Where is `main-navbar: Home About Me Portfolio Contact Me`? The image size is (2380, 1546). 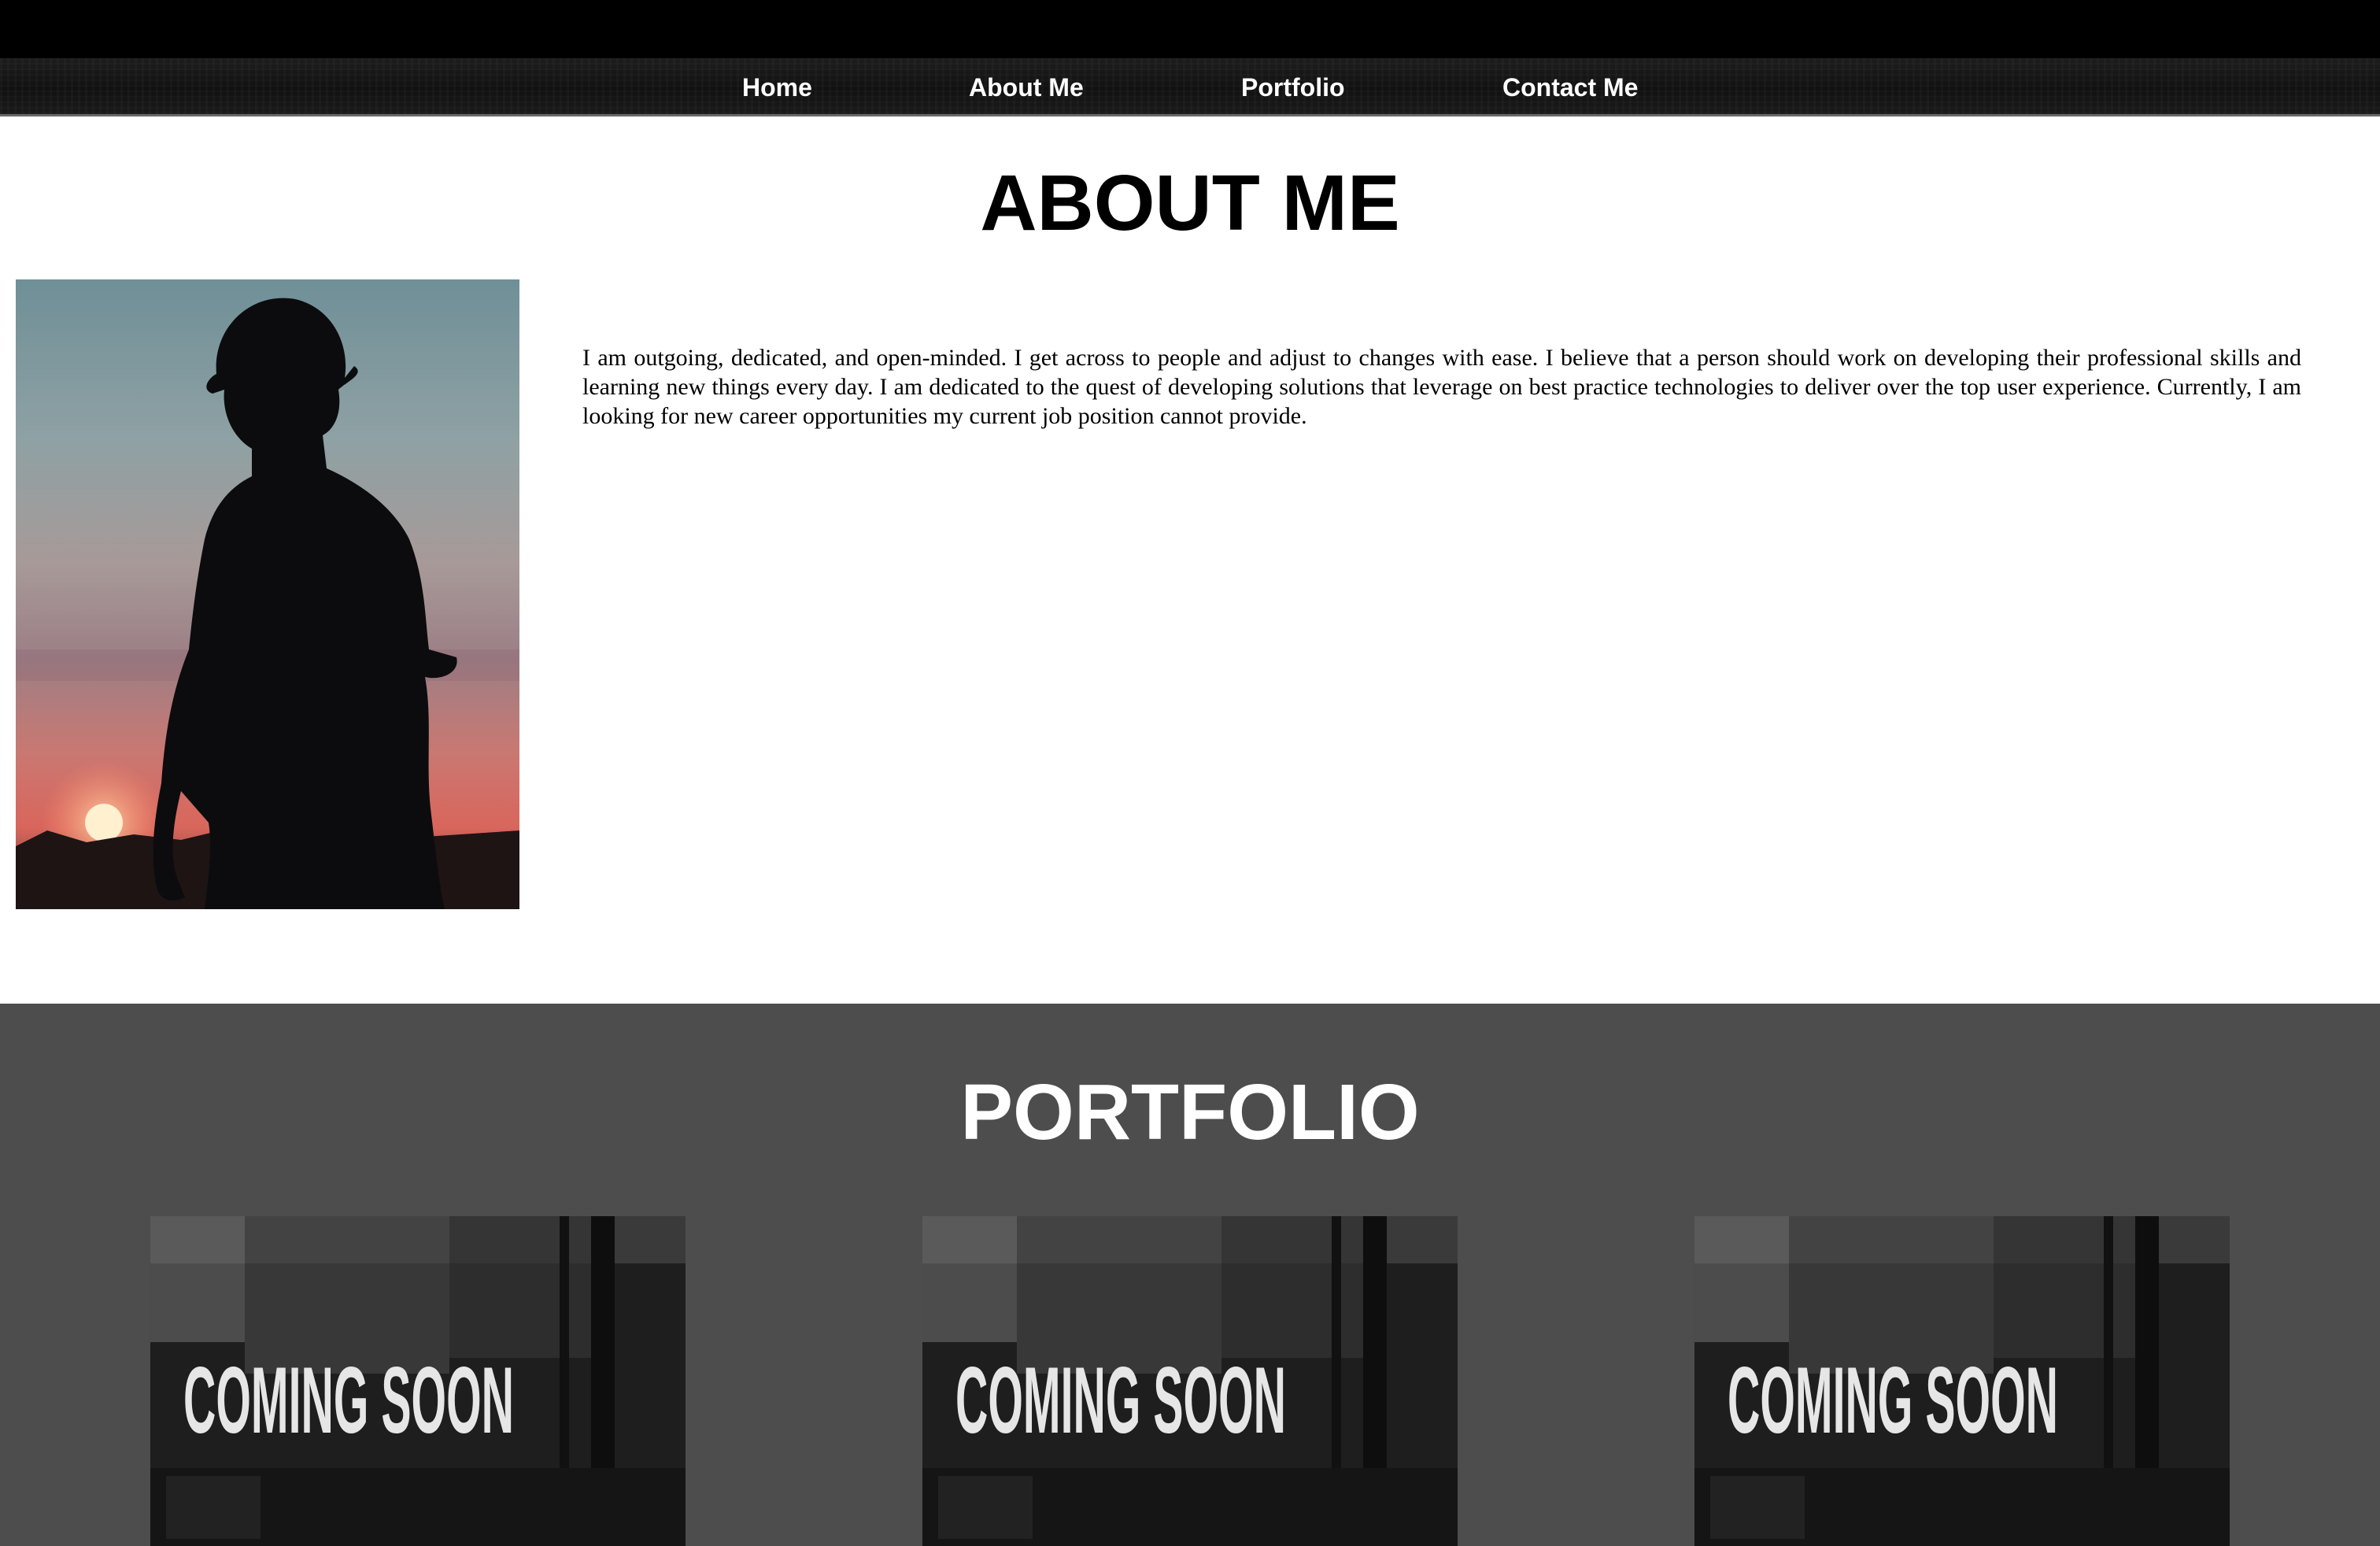
main-navbar: Home About Me Portfolio Contact Me is located at coordinates (1190, 87).